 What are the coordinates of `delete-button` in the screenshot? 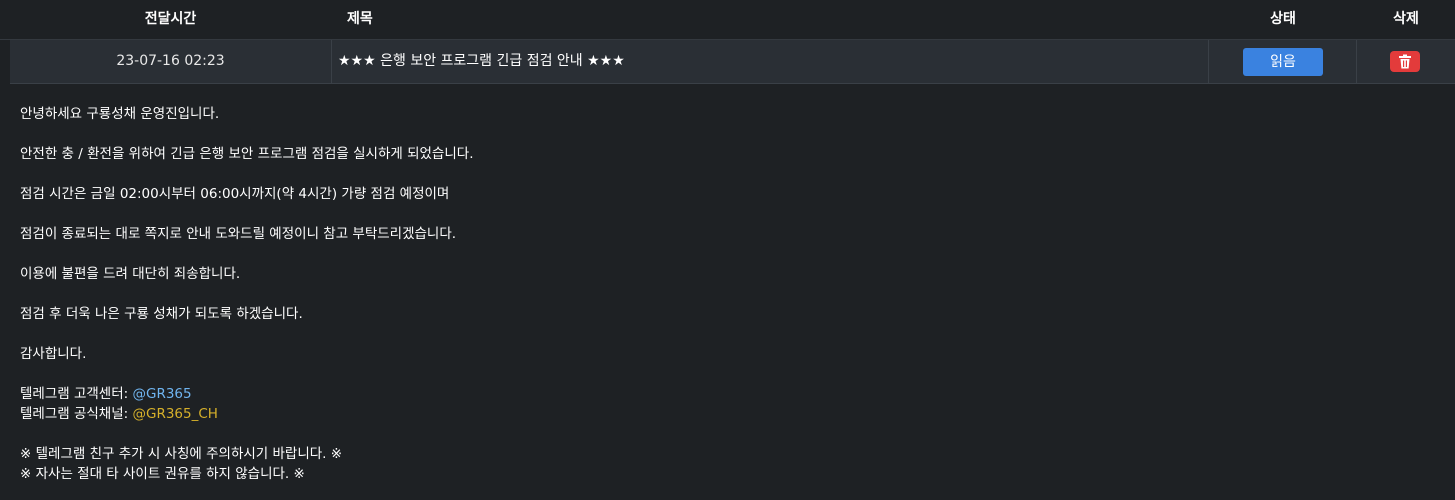 It's located at (1405, 61).